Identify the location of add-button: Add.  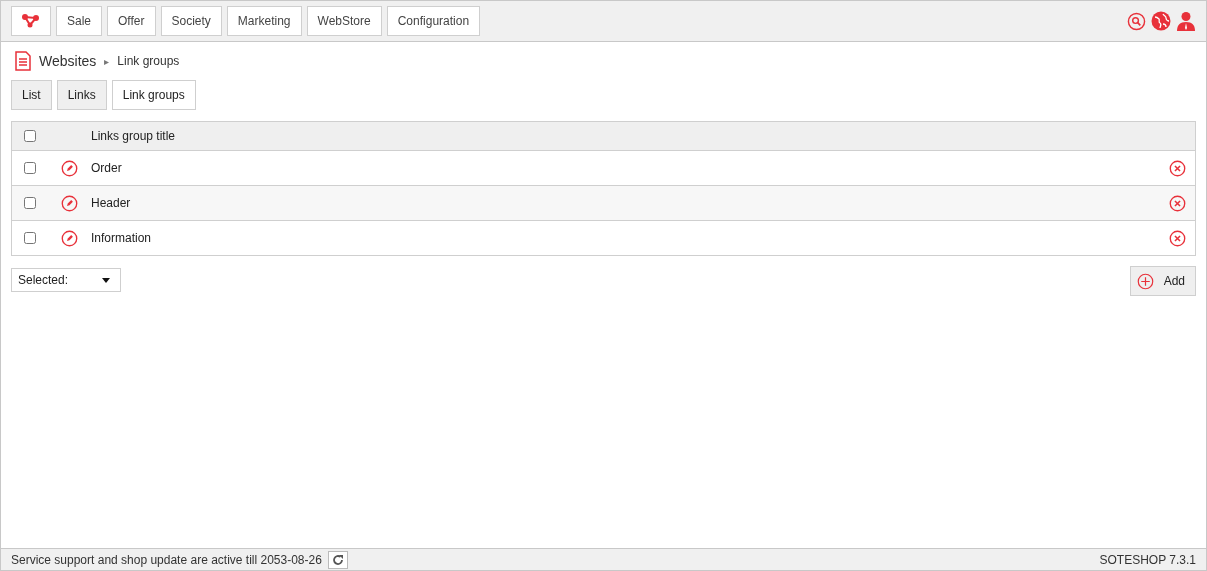
(1162, 281).